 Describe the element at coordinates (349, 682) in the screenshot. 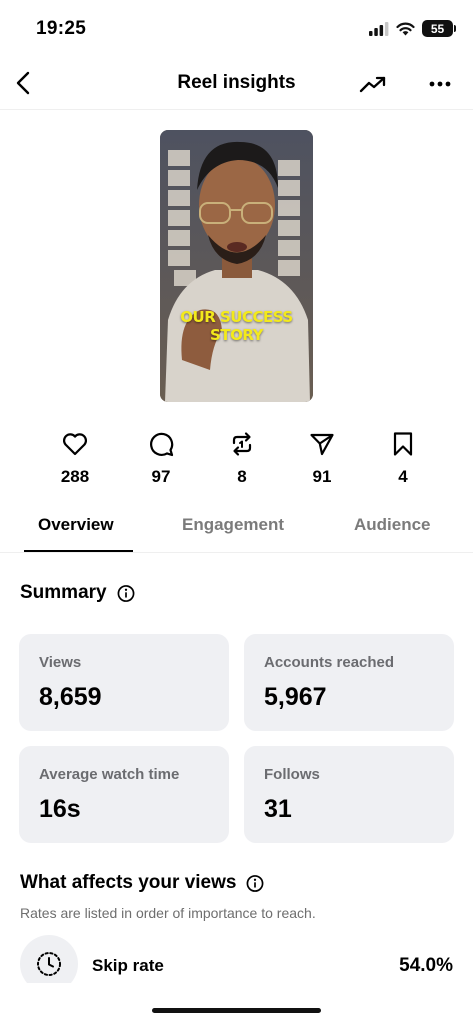

I see `accounts-reached-card: Accounts reached 5,967` at that location.